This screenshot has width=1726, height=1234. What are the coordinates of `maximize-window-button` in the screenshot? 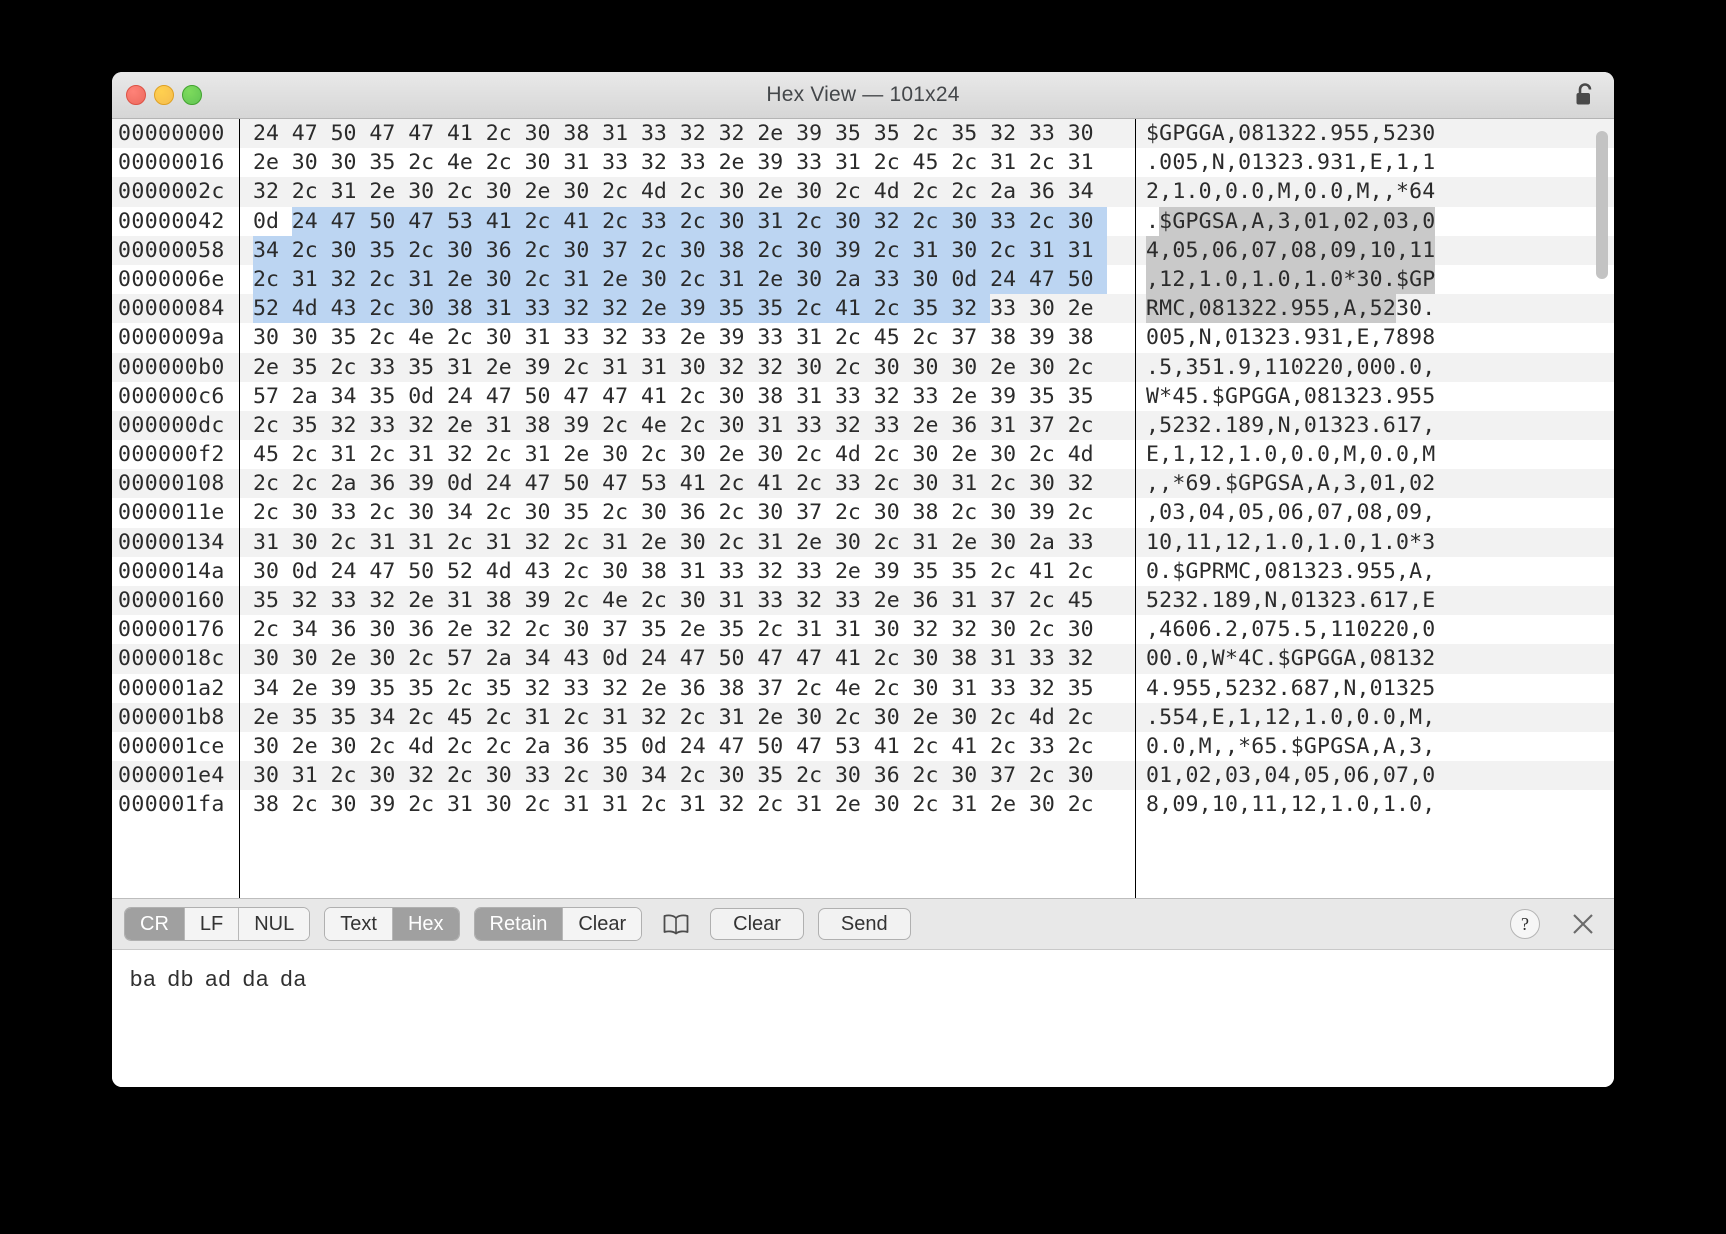 It's located at (192, 95).